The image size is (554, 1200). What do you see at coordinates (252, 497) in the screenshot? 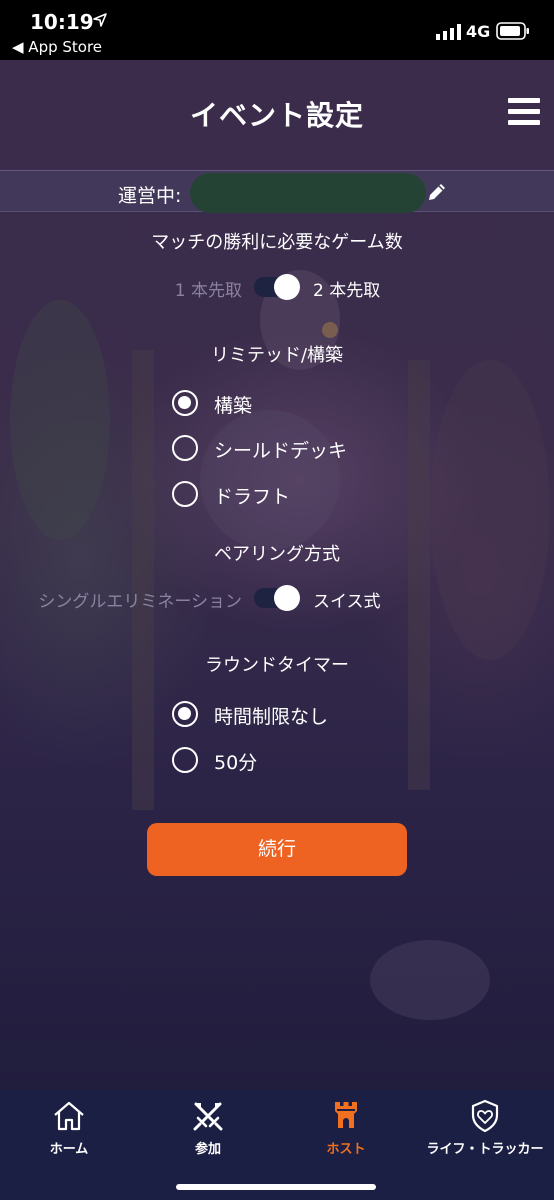
I see `format-option-label: ドラフト` at bounding box center [252, 497].